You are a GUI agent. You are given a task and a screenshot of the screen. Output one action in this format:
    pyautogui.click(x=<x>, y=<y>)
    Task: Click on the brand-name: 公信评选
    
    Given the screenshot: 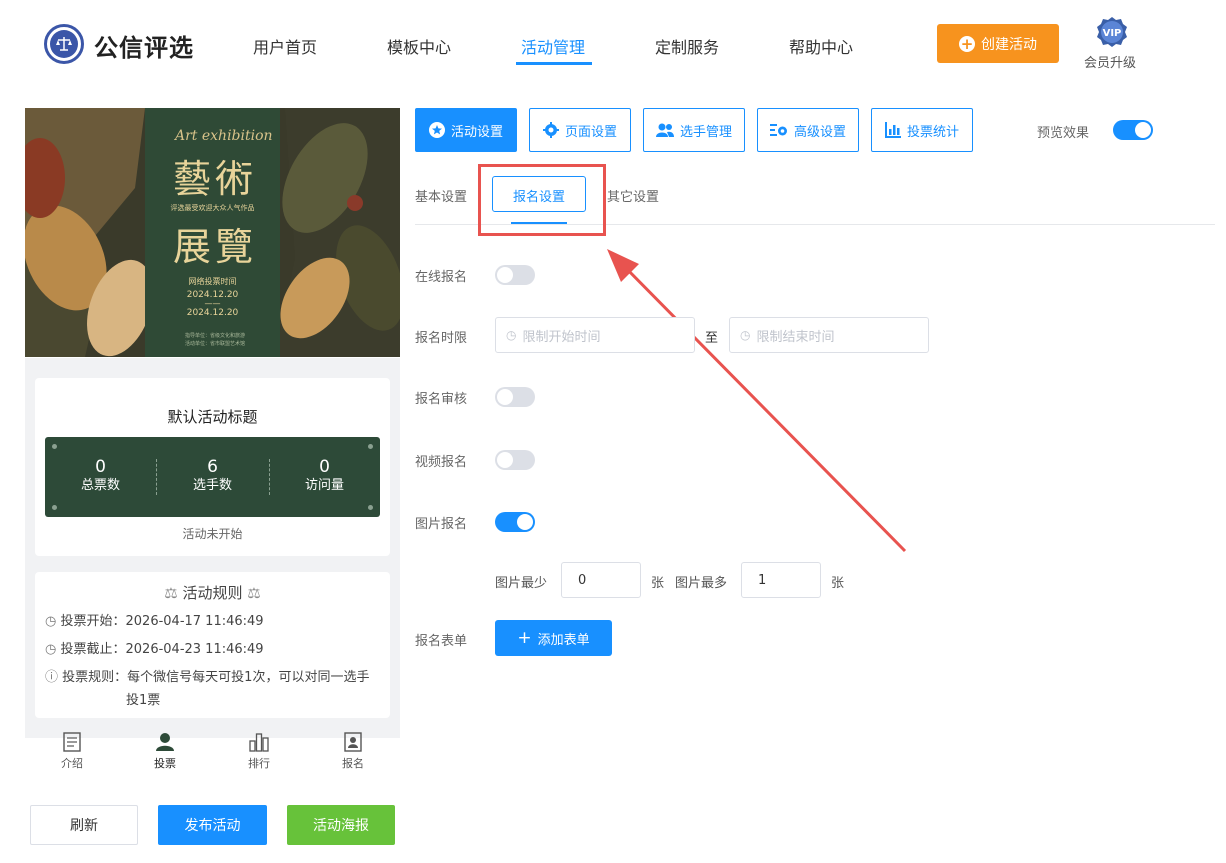 What is the action you would take?
    pyautogui.click(x=144, y=45)
    